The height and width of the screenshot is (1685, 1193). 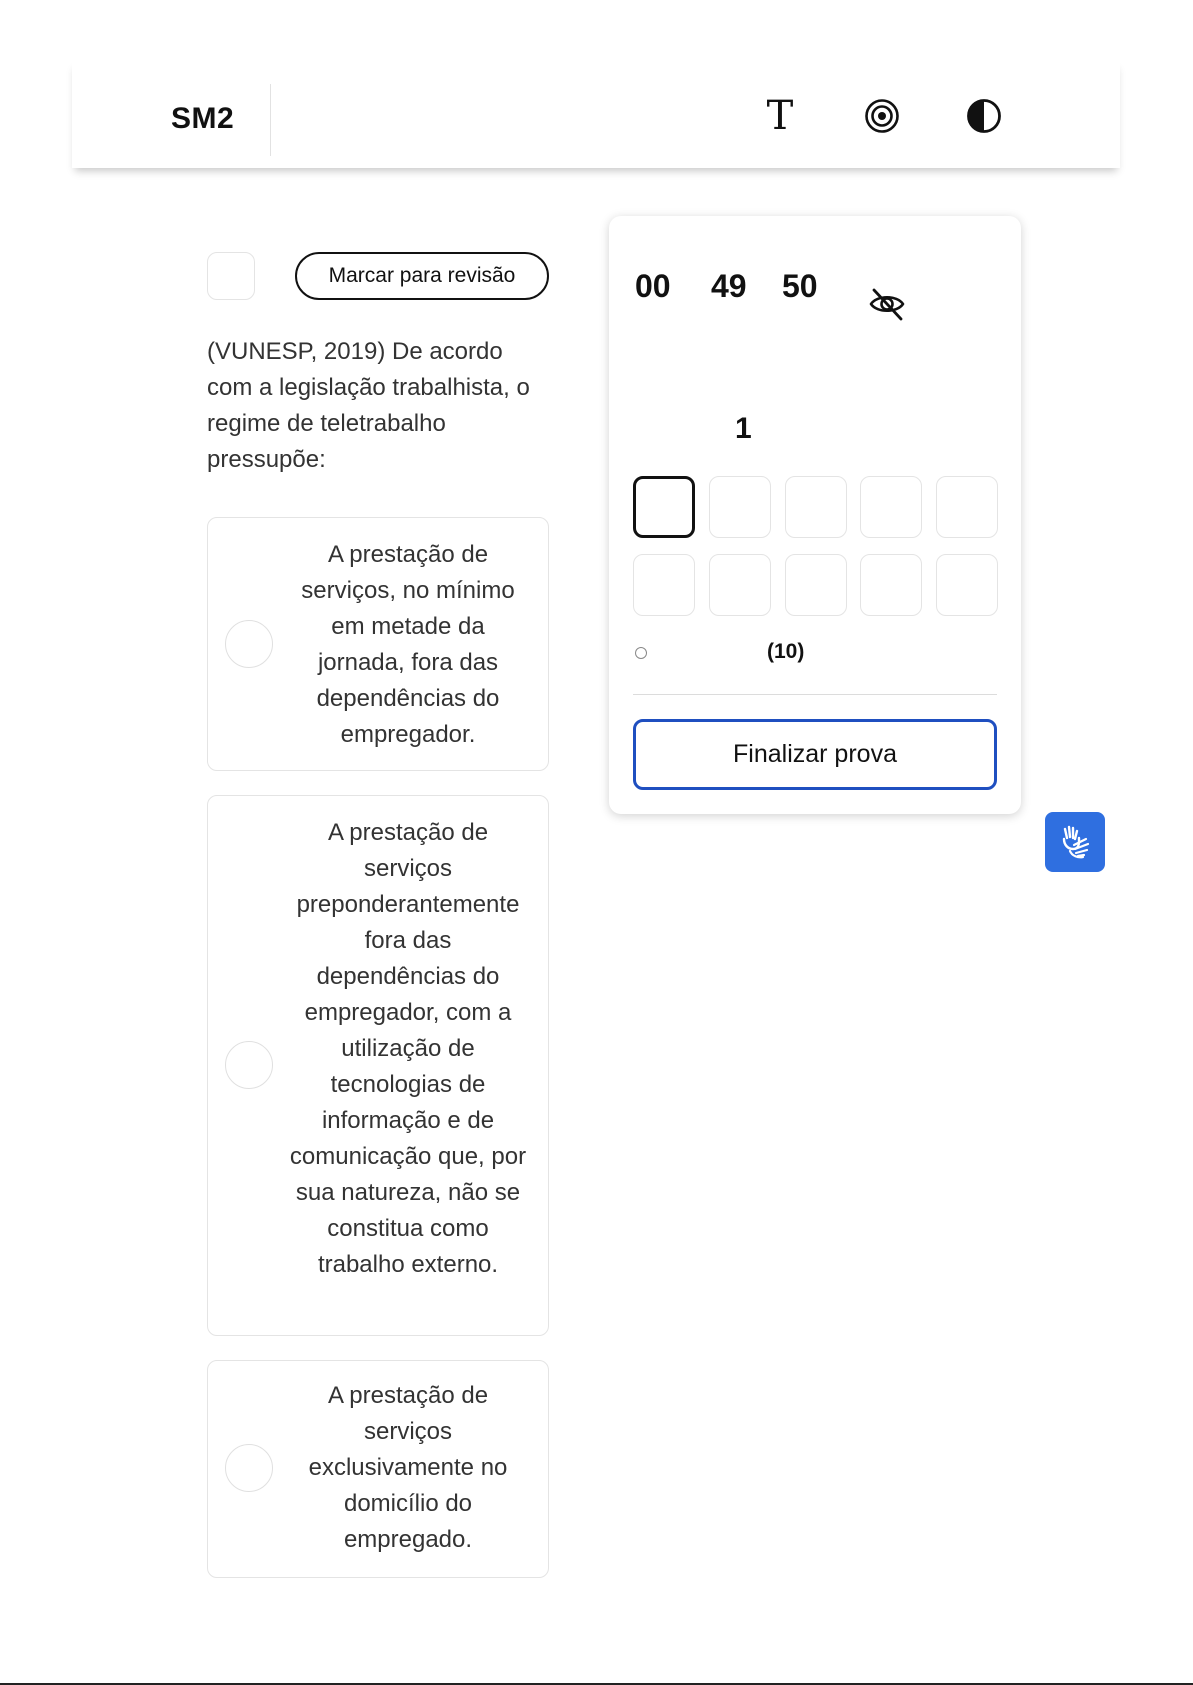 What do you see at coordinates (641, 653) in the screenshot?
I see `status-dot-icon` at bounding box center [641, 653].